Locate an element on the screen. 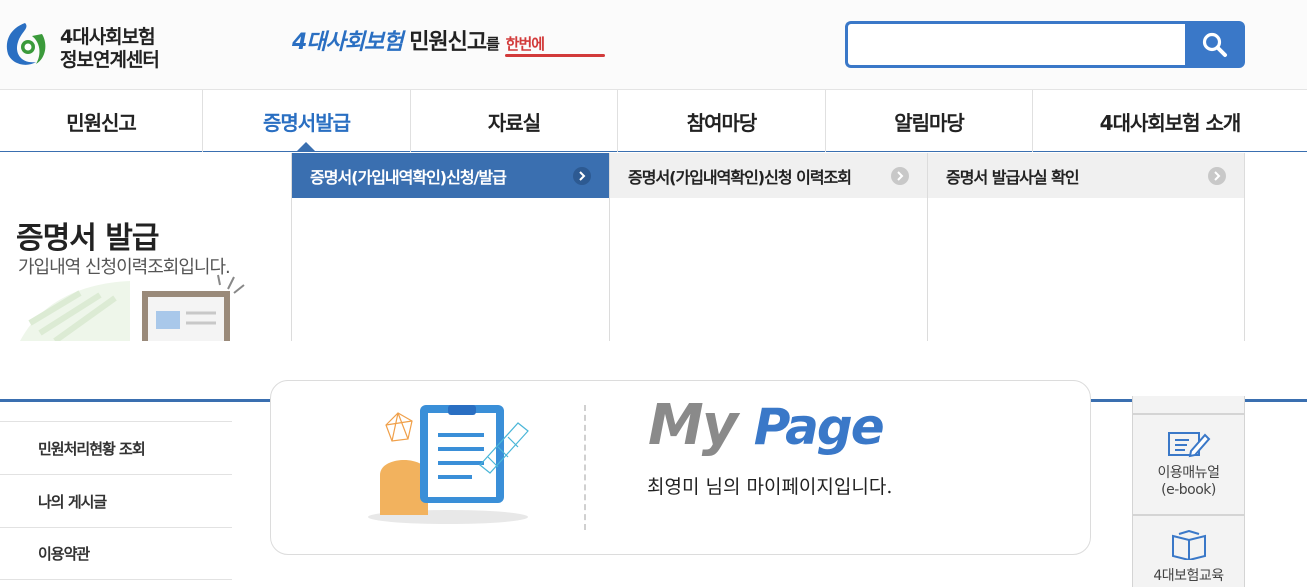 This screenshot has width=1307, height=587. sidebar-item-my-posts: 나의 게시글 is located at coordinates (116, 500).